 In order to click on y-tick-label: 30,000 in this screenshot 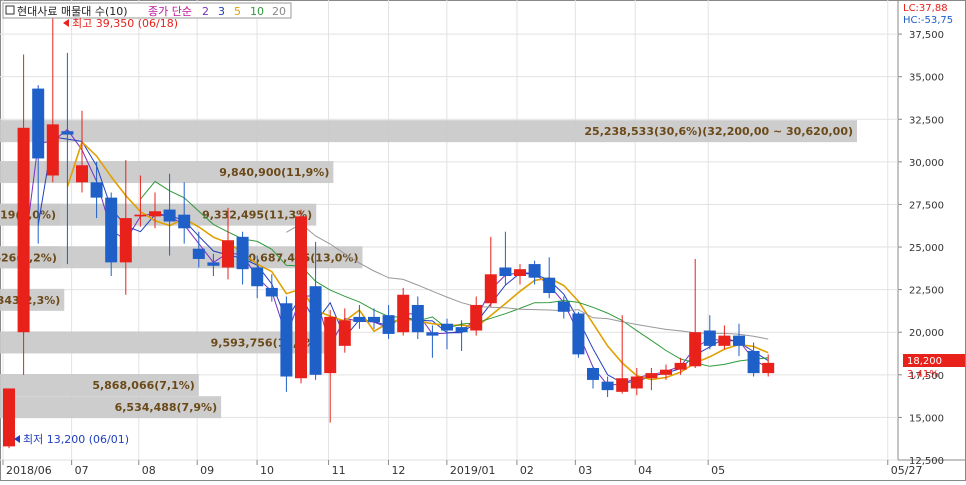, I will do `click(926, 163)`.